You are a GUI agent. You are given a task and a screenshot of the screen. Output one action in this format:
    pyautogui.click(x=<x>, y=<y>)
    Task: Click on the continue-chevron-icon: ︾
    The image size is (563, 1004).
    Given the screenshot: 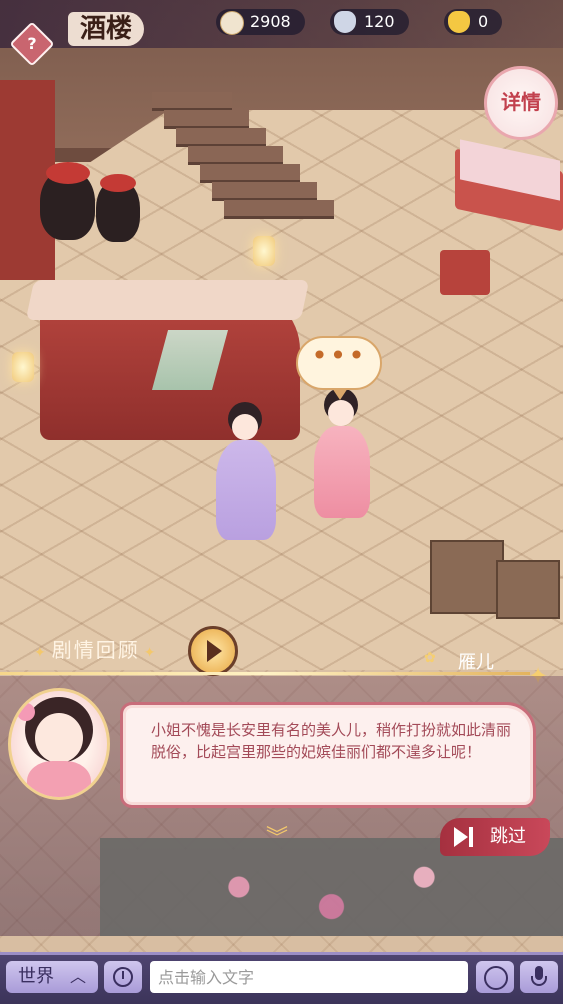 What is the action you would take?
    pyautogui.click(x=277, y=836)
    